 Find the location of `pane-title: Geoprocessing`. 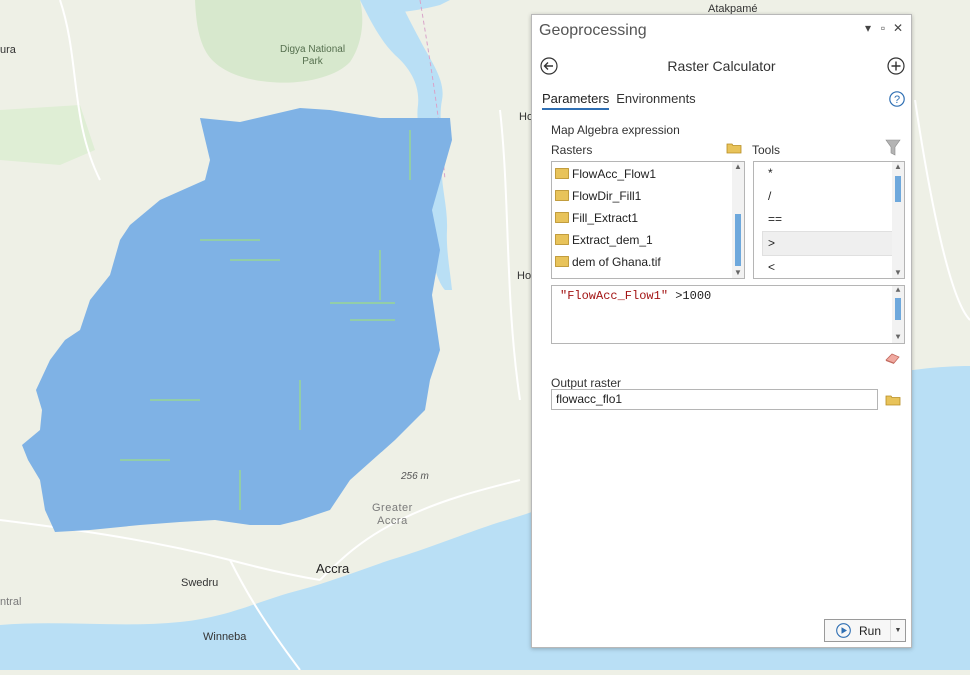

pane-title: Geoprocessing is located at coordinates (593, 30).